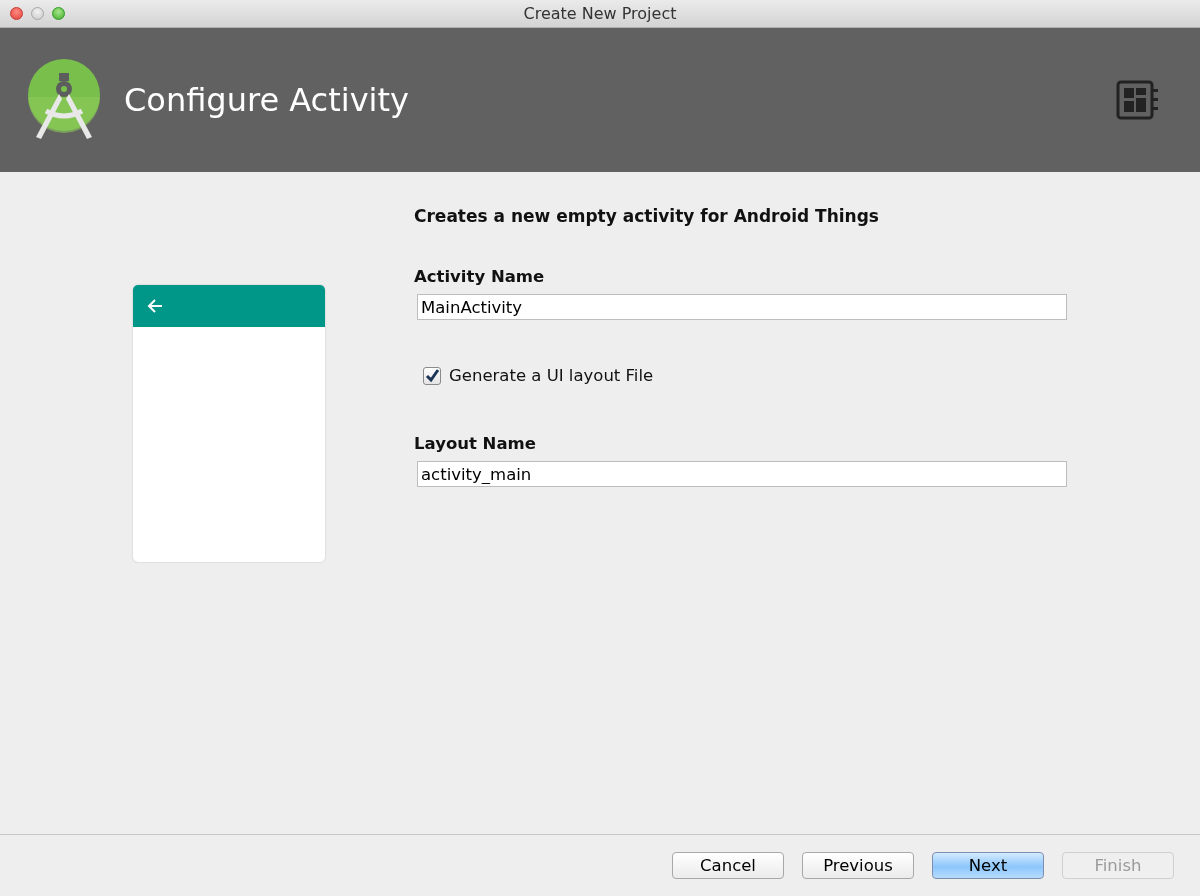  I want to click on primary-button: Next, so click(988, 865).